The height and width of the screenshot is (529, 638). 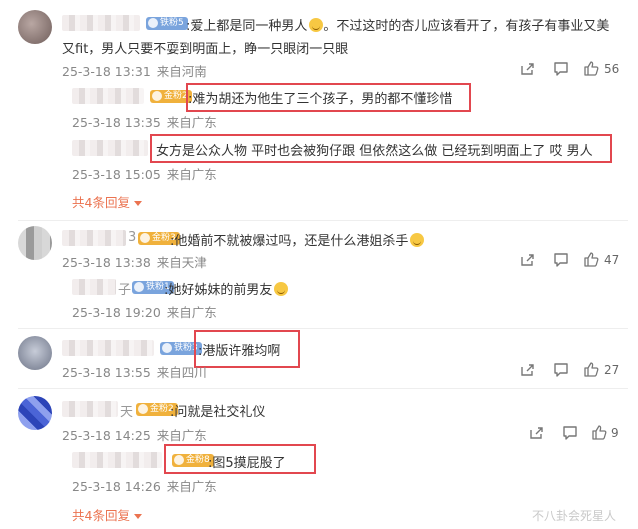 I want to click on username-tail: 子, so click(x=125, y=290).